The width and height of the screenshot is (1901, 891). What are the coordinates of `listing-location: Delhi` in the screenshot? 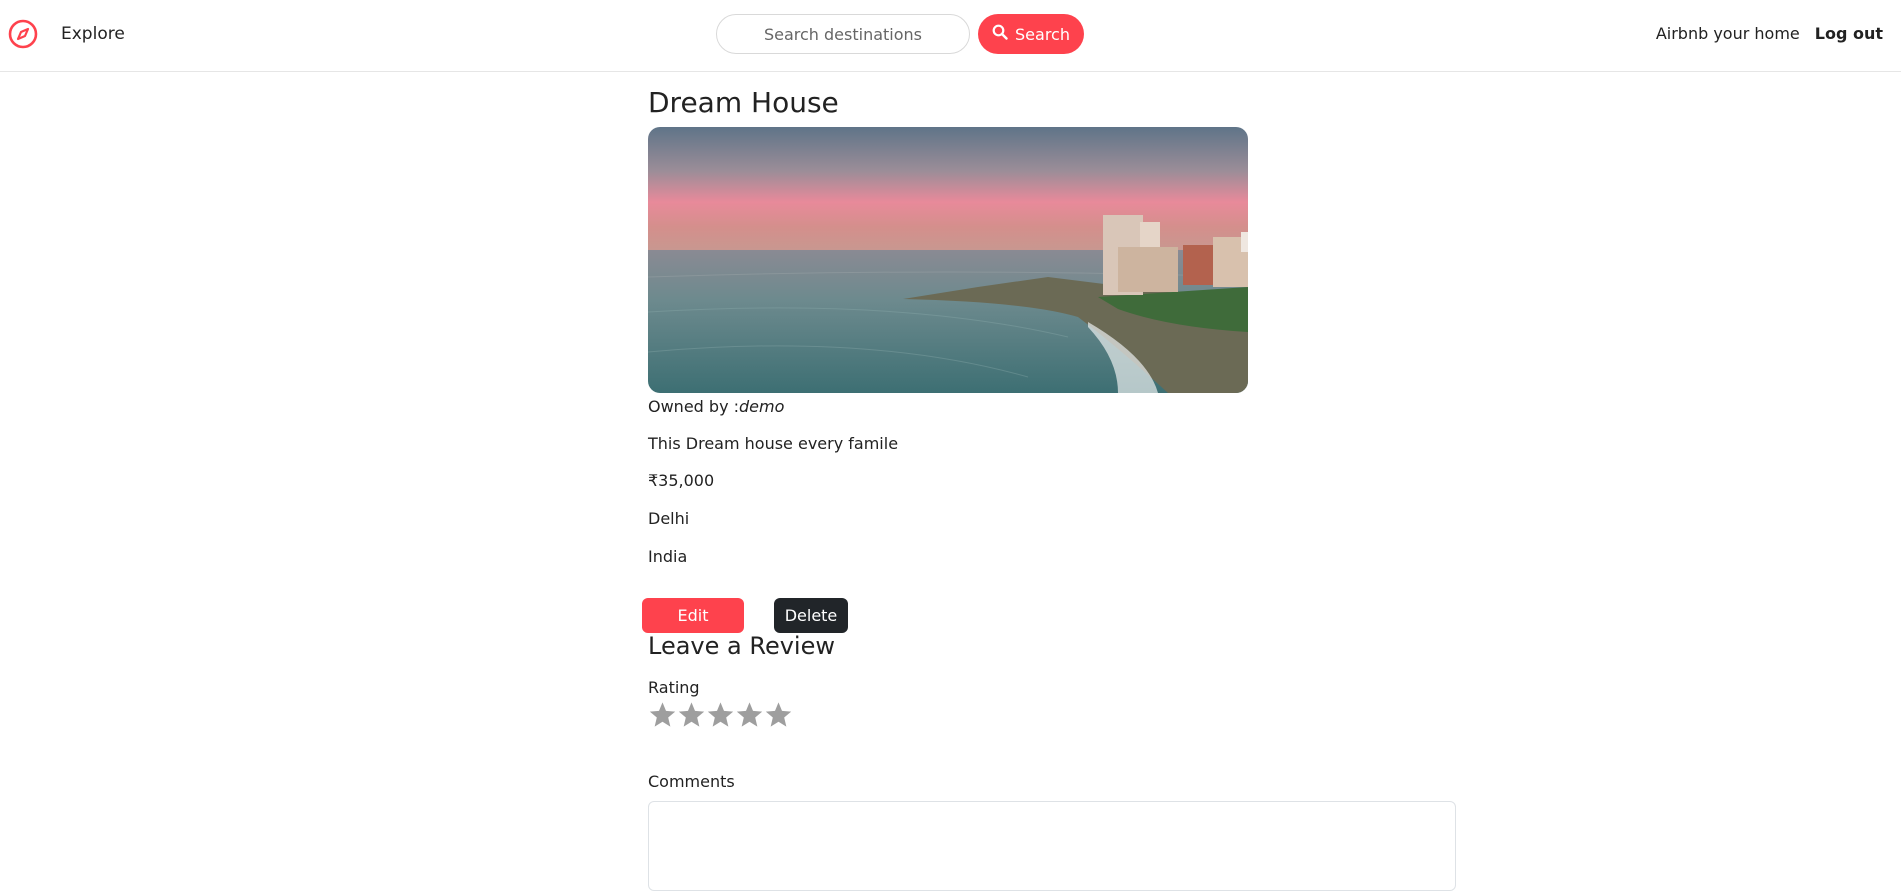 It's located at (669, 518).